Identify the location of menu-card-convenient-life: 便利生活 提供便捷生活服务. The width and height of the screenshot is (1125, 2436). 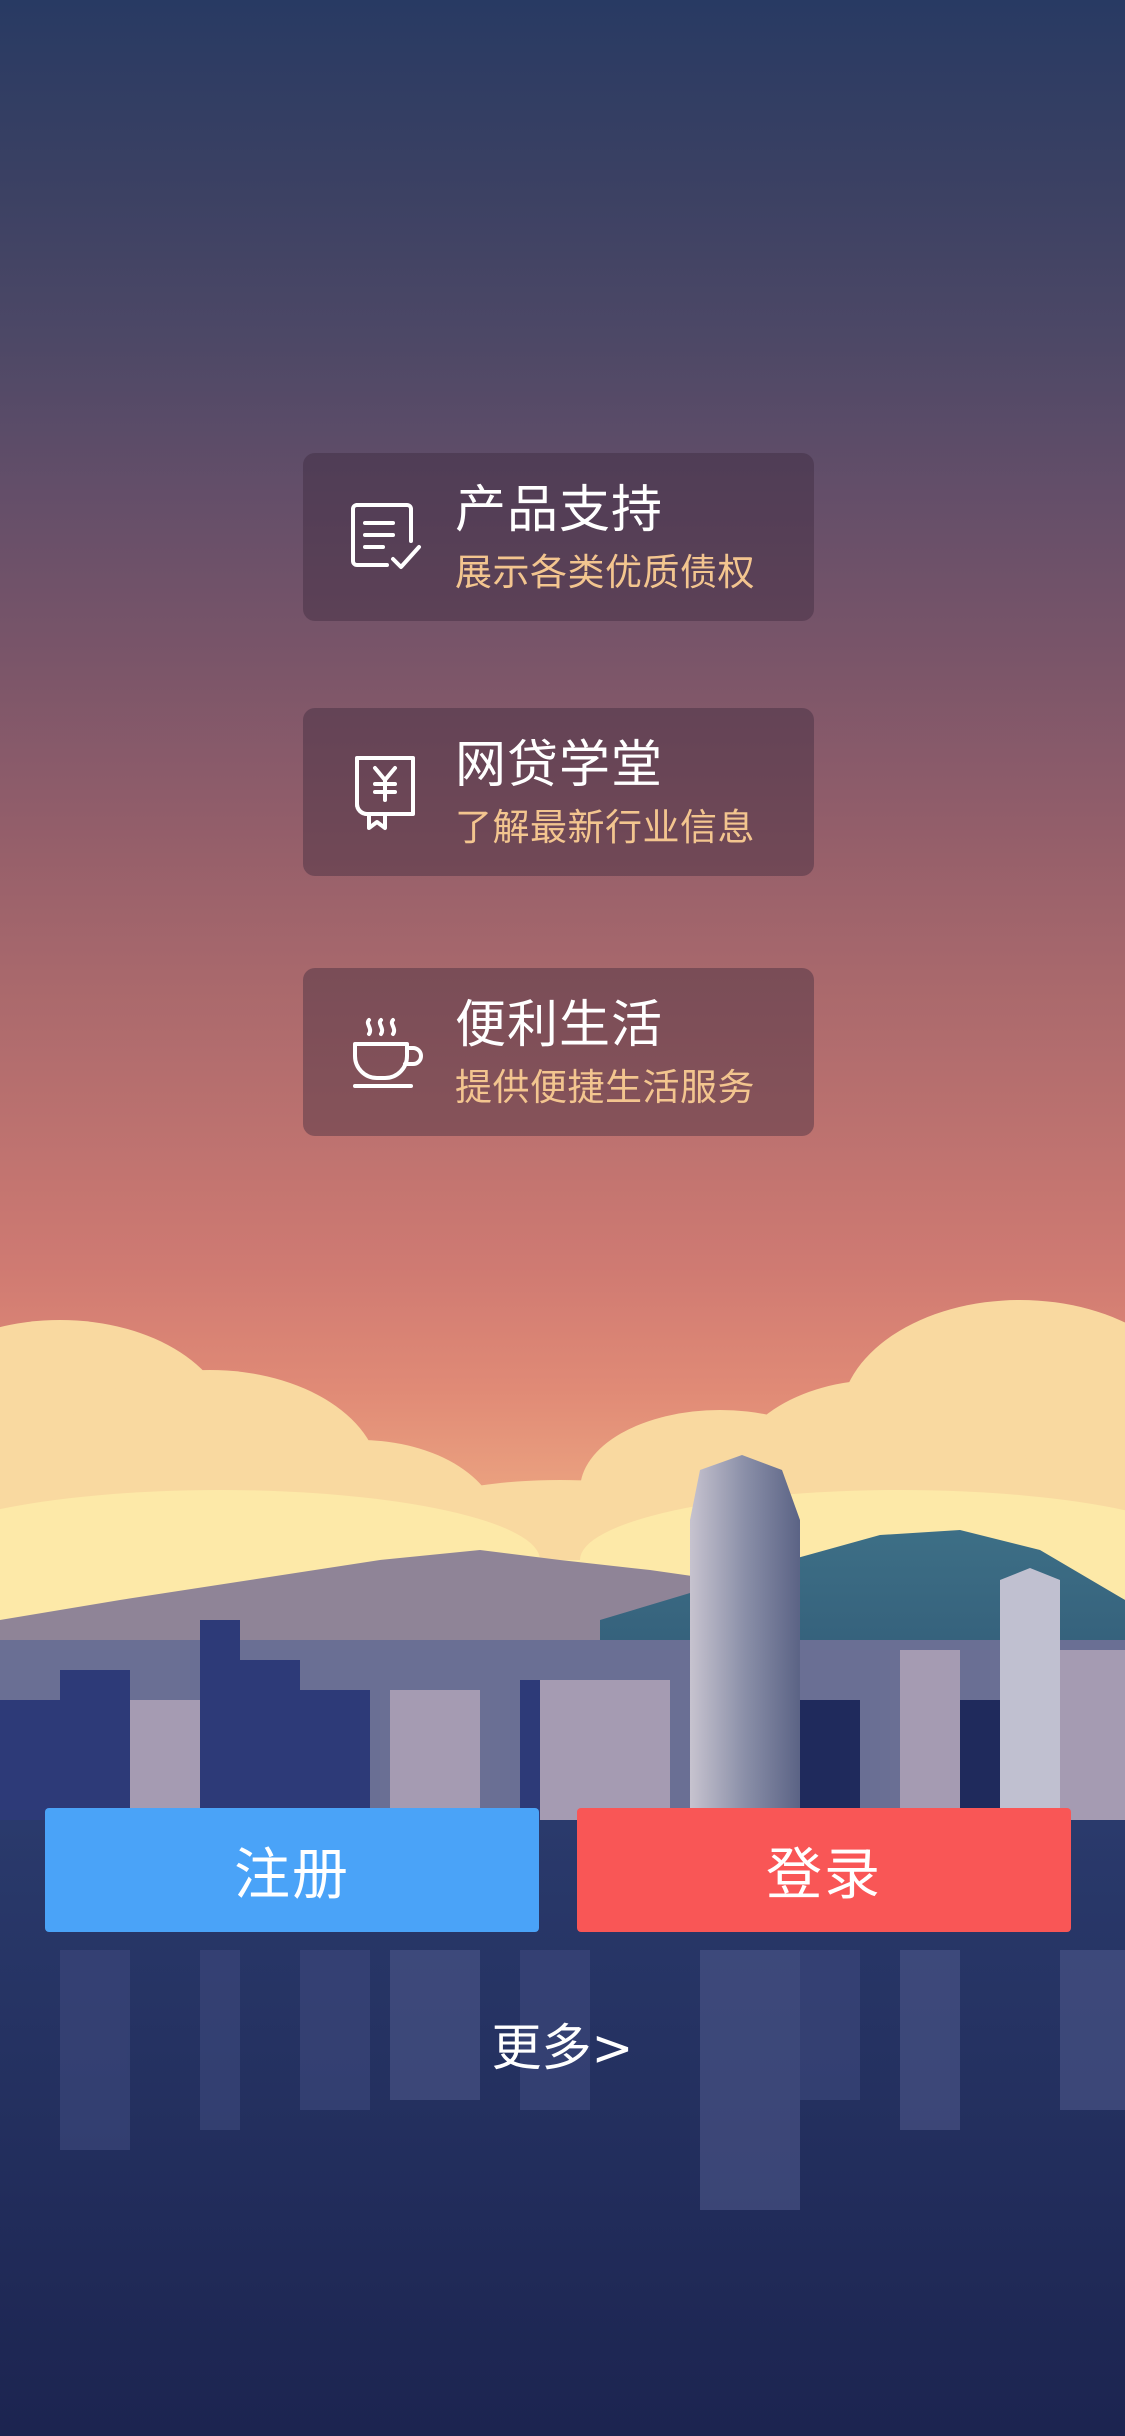
(558, 1052).